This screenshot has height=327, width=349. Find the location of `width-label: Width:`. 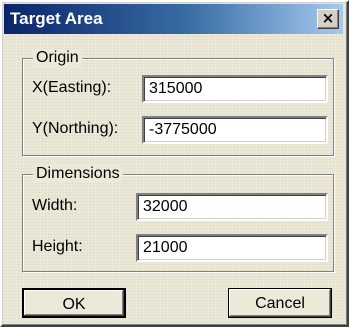

width-label: Width: is located at coordinates (55, 205).